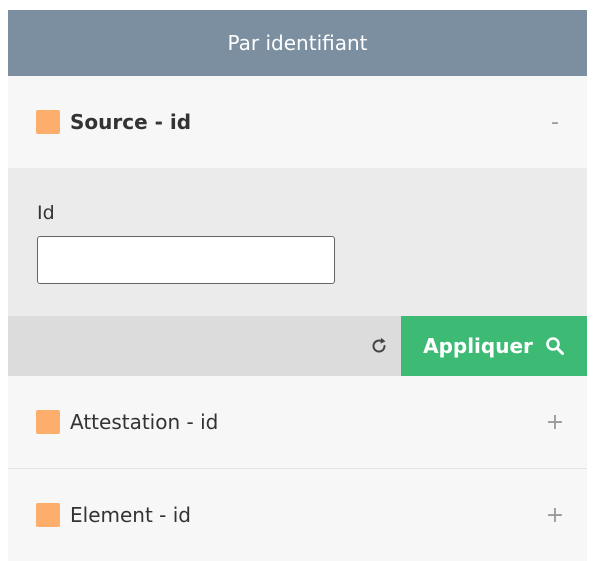 The image size is (607, 561). Describe the element at coordinates (131, 122) in the screenshot. I see `section-label: Source - id` at that location.